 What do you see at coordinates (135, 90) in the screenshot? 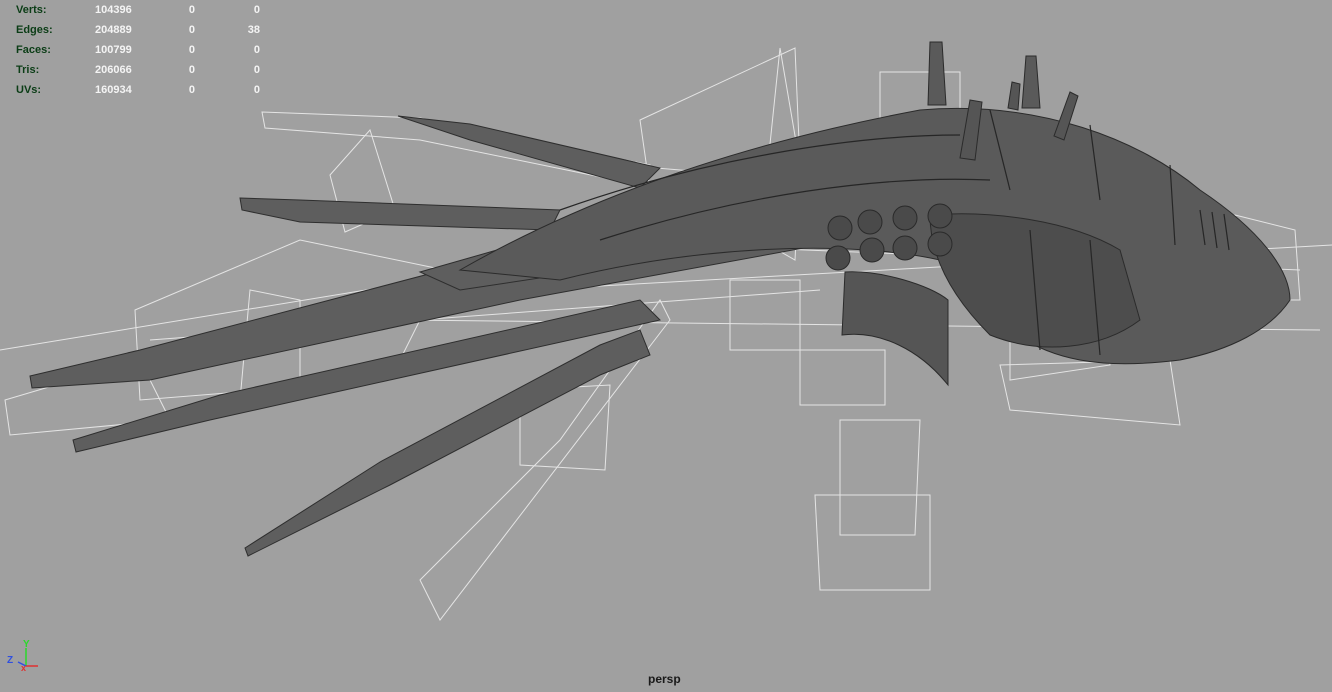
I see `hud-row-uvs: UVs: 160934 0 0` at bounding box center [135, 90].